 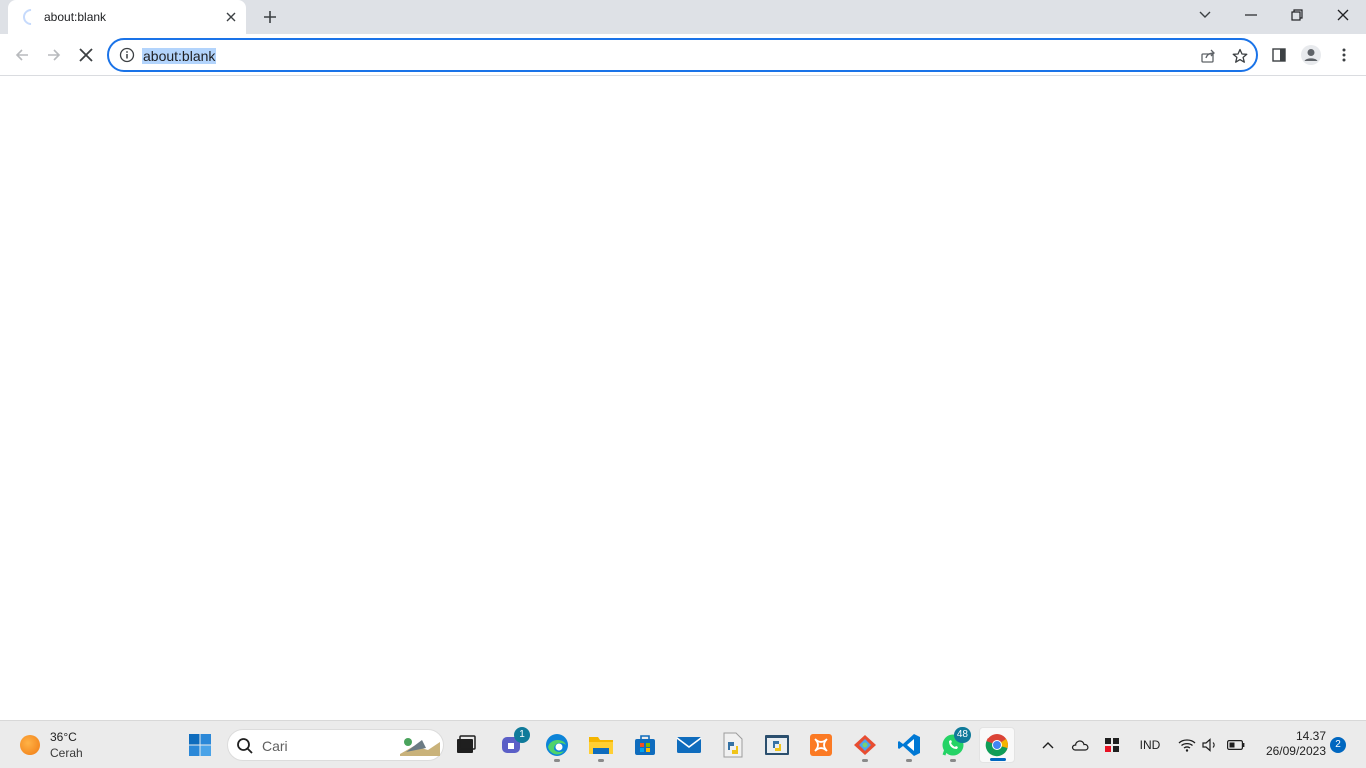 I want to click on taskbar-chrome, so click(x=997, y=745).